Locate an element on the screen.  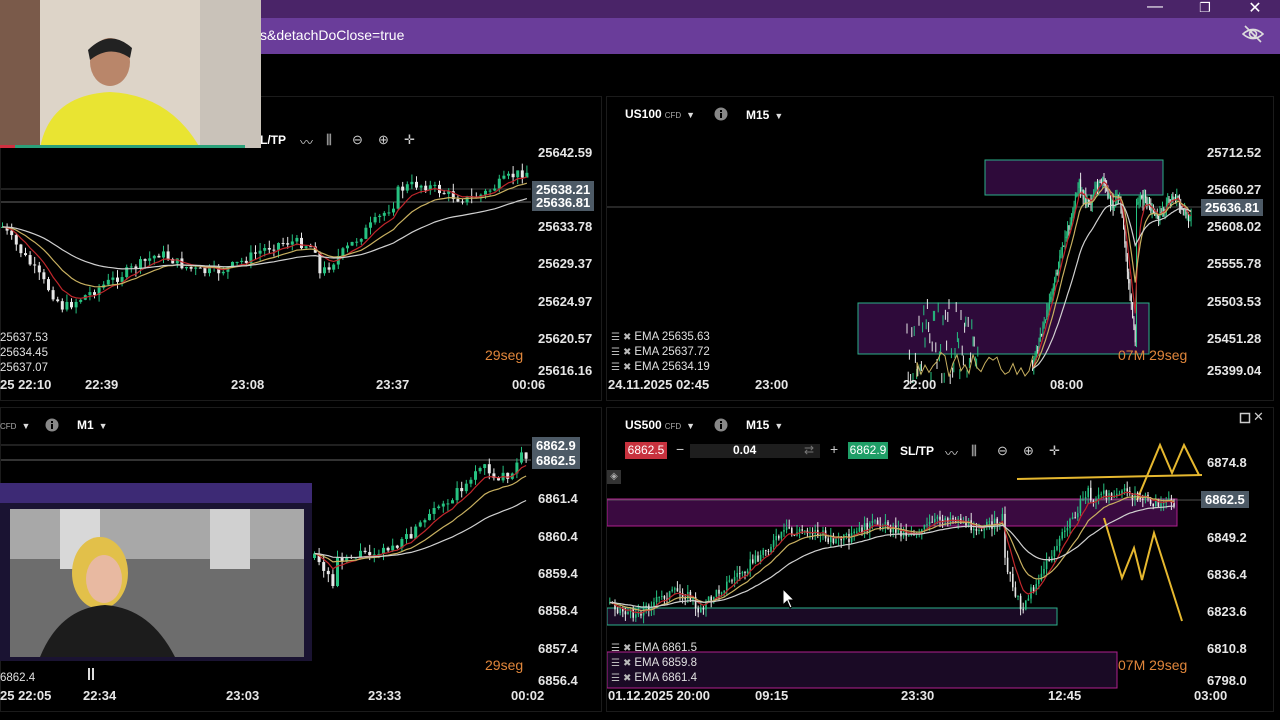
x-tick: 01.12.2025 20:00 is located at coordinates (659, 695).